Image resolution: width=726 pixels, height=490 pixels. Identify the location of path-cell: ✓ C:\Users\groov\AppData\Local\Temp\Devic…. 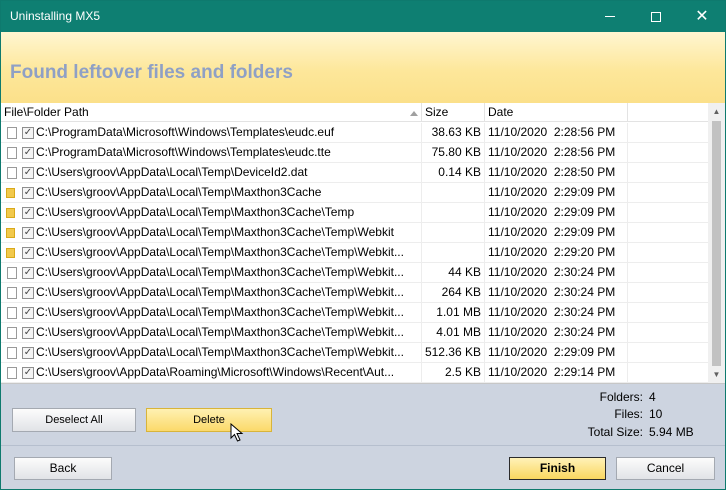
(211, 173).